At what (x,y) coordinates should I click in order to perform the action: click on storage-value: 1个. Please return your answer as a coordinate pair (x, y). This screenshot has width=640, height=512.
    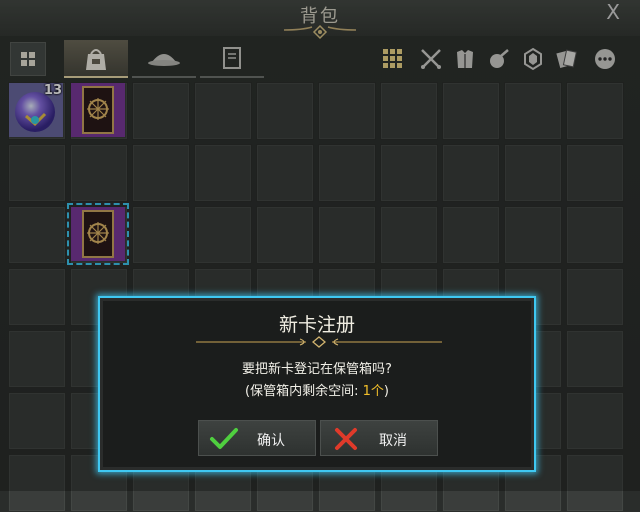
    Looking at the image, I should click on (373, 391).